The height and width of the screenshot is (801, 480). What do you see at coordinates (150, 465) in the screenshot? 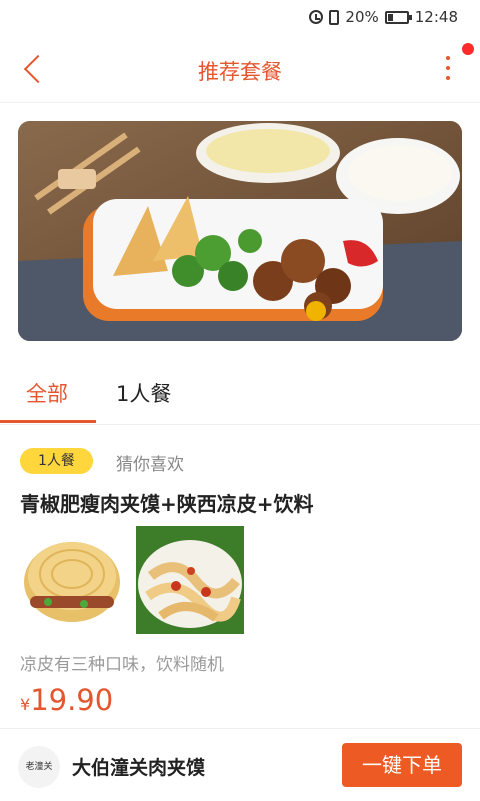
I see `item-tagline: 猜你喜欢` at bounding box center [150, 465].